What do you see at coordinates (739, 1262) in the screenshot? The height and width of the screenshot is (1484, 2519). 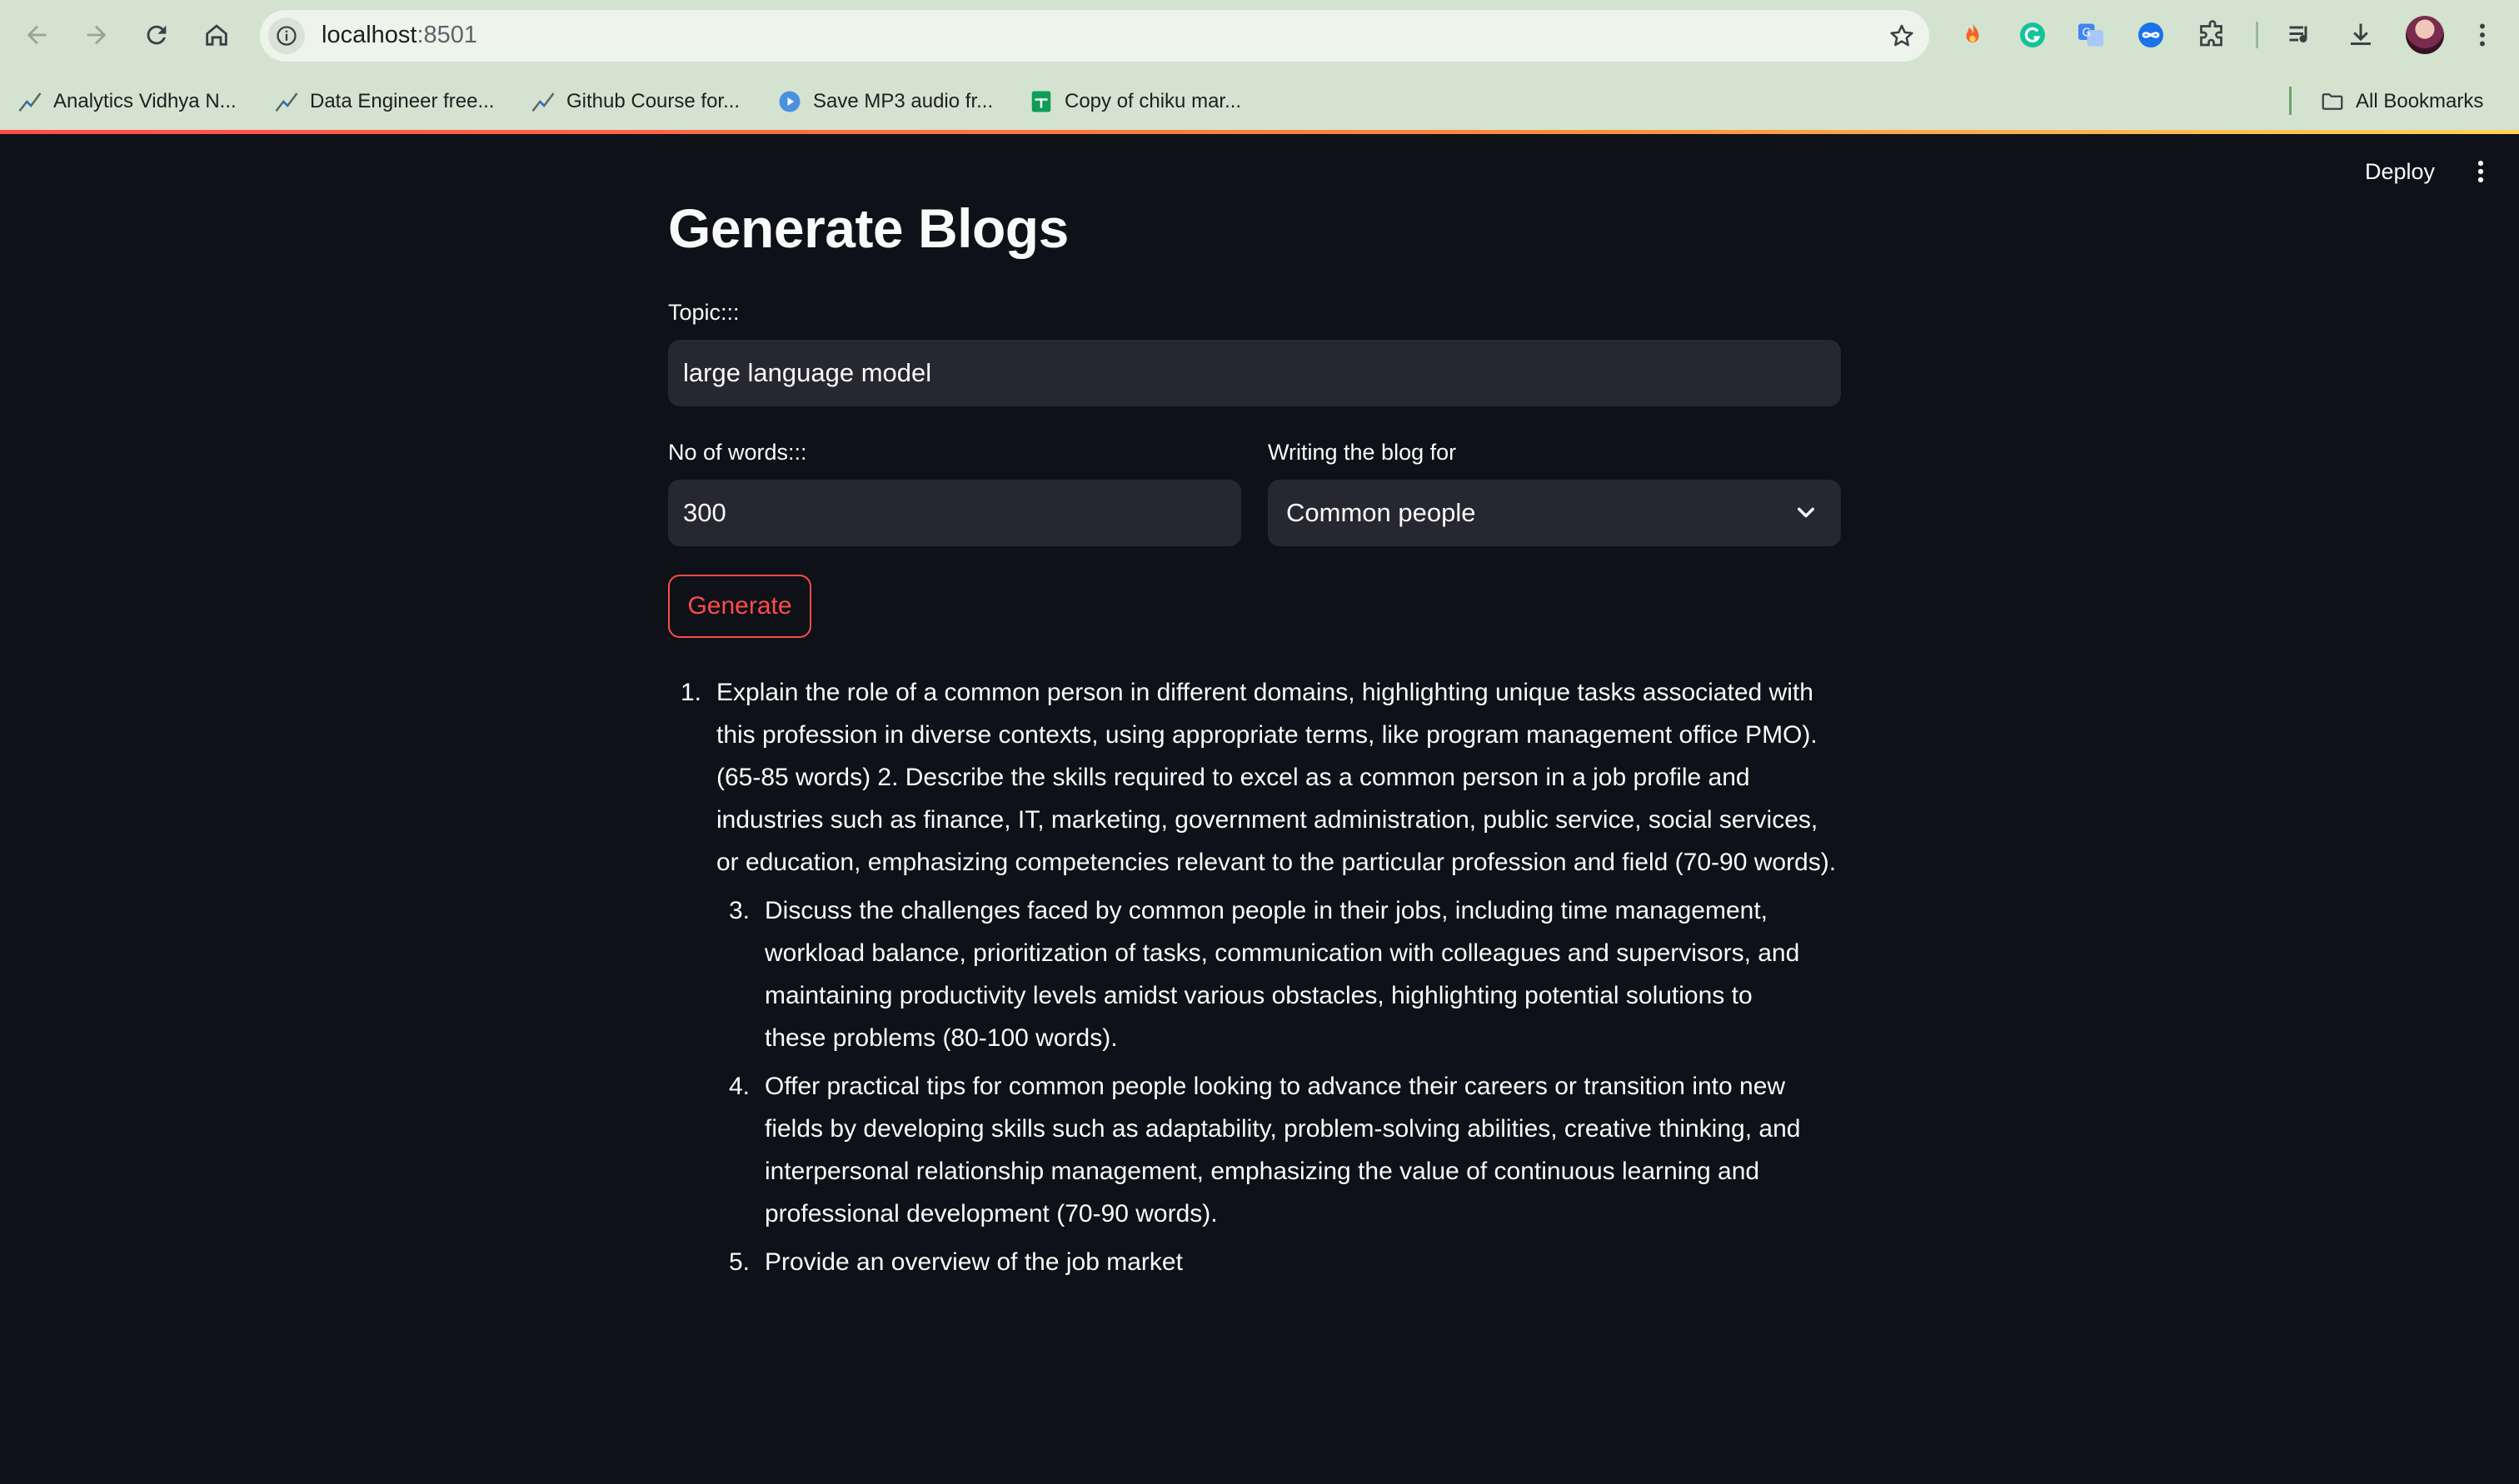 I see `list-item-number: 5.` at bounding box center [739, 1262].